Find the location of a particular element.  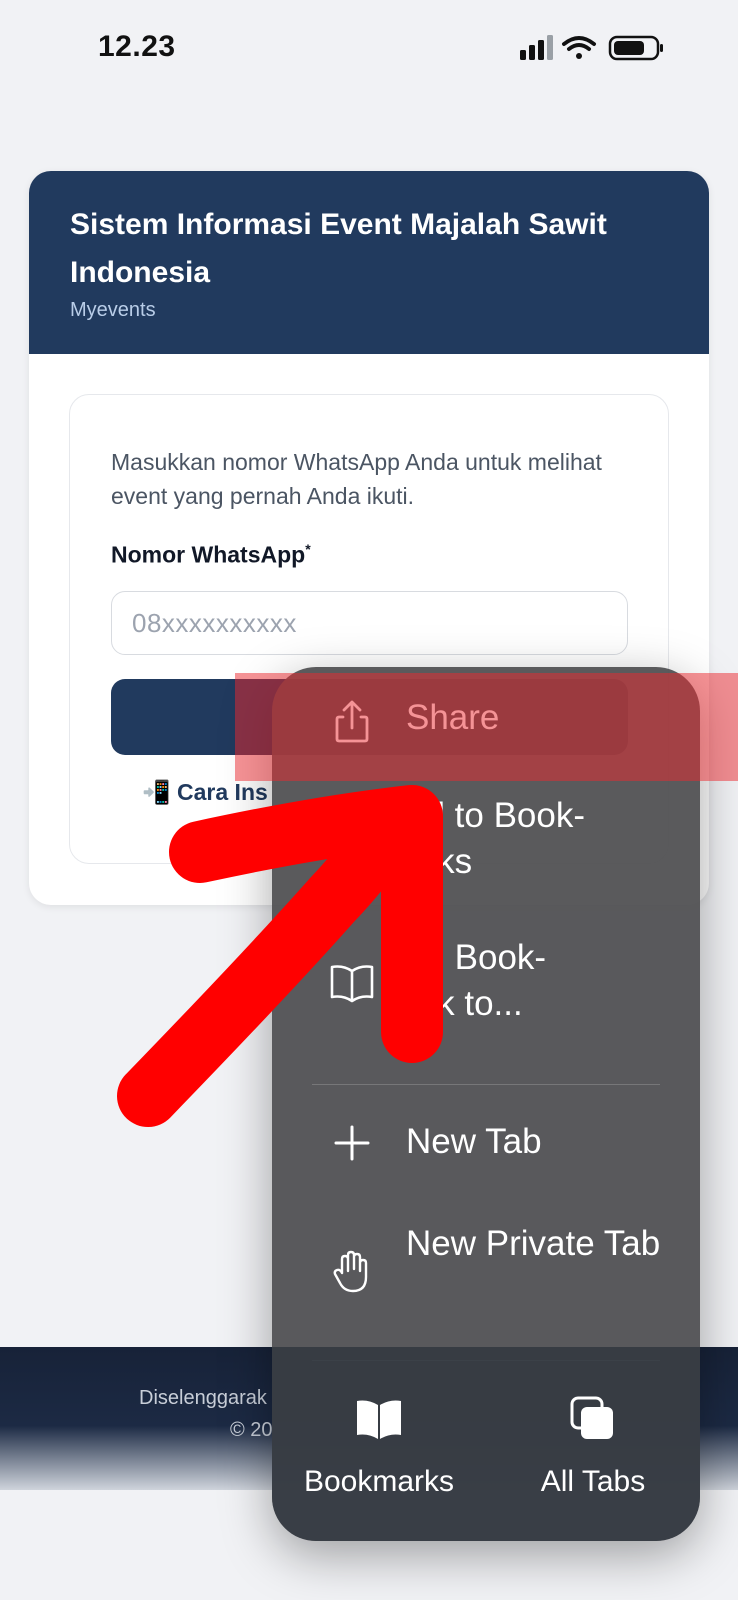

field-label-text: Nomor WhatsApp is located at coordinates (208, 554).